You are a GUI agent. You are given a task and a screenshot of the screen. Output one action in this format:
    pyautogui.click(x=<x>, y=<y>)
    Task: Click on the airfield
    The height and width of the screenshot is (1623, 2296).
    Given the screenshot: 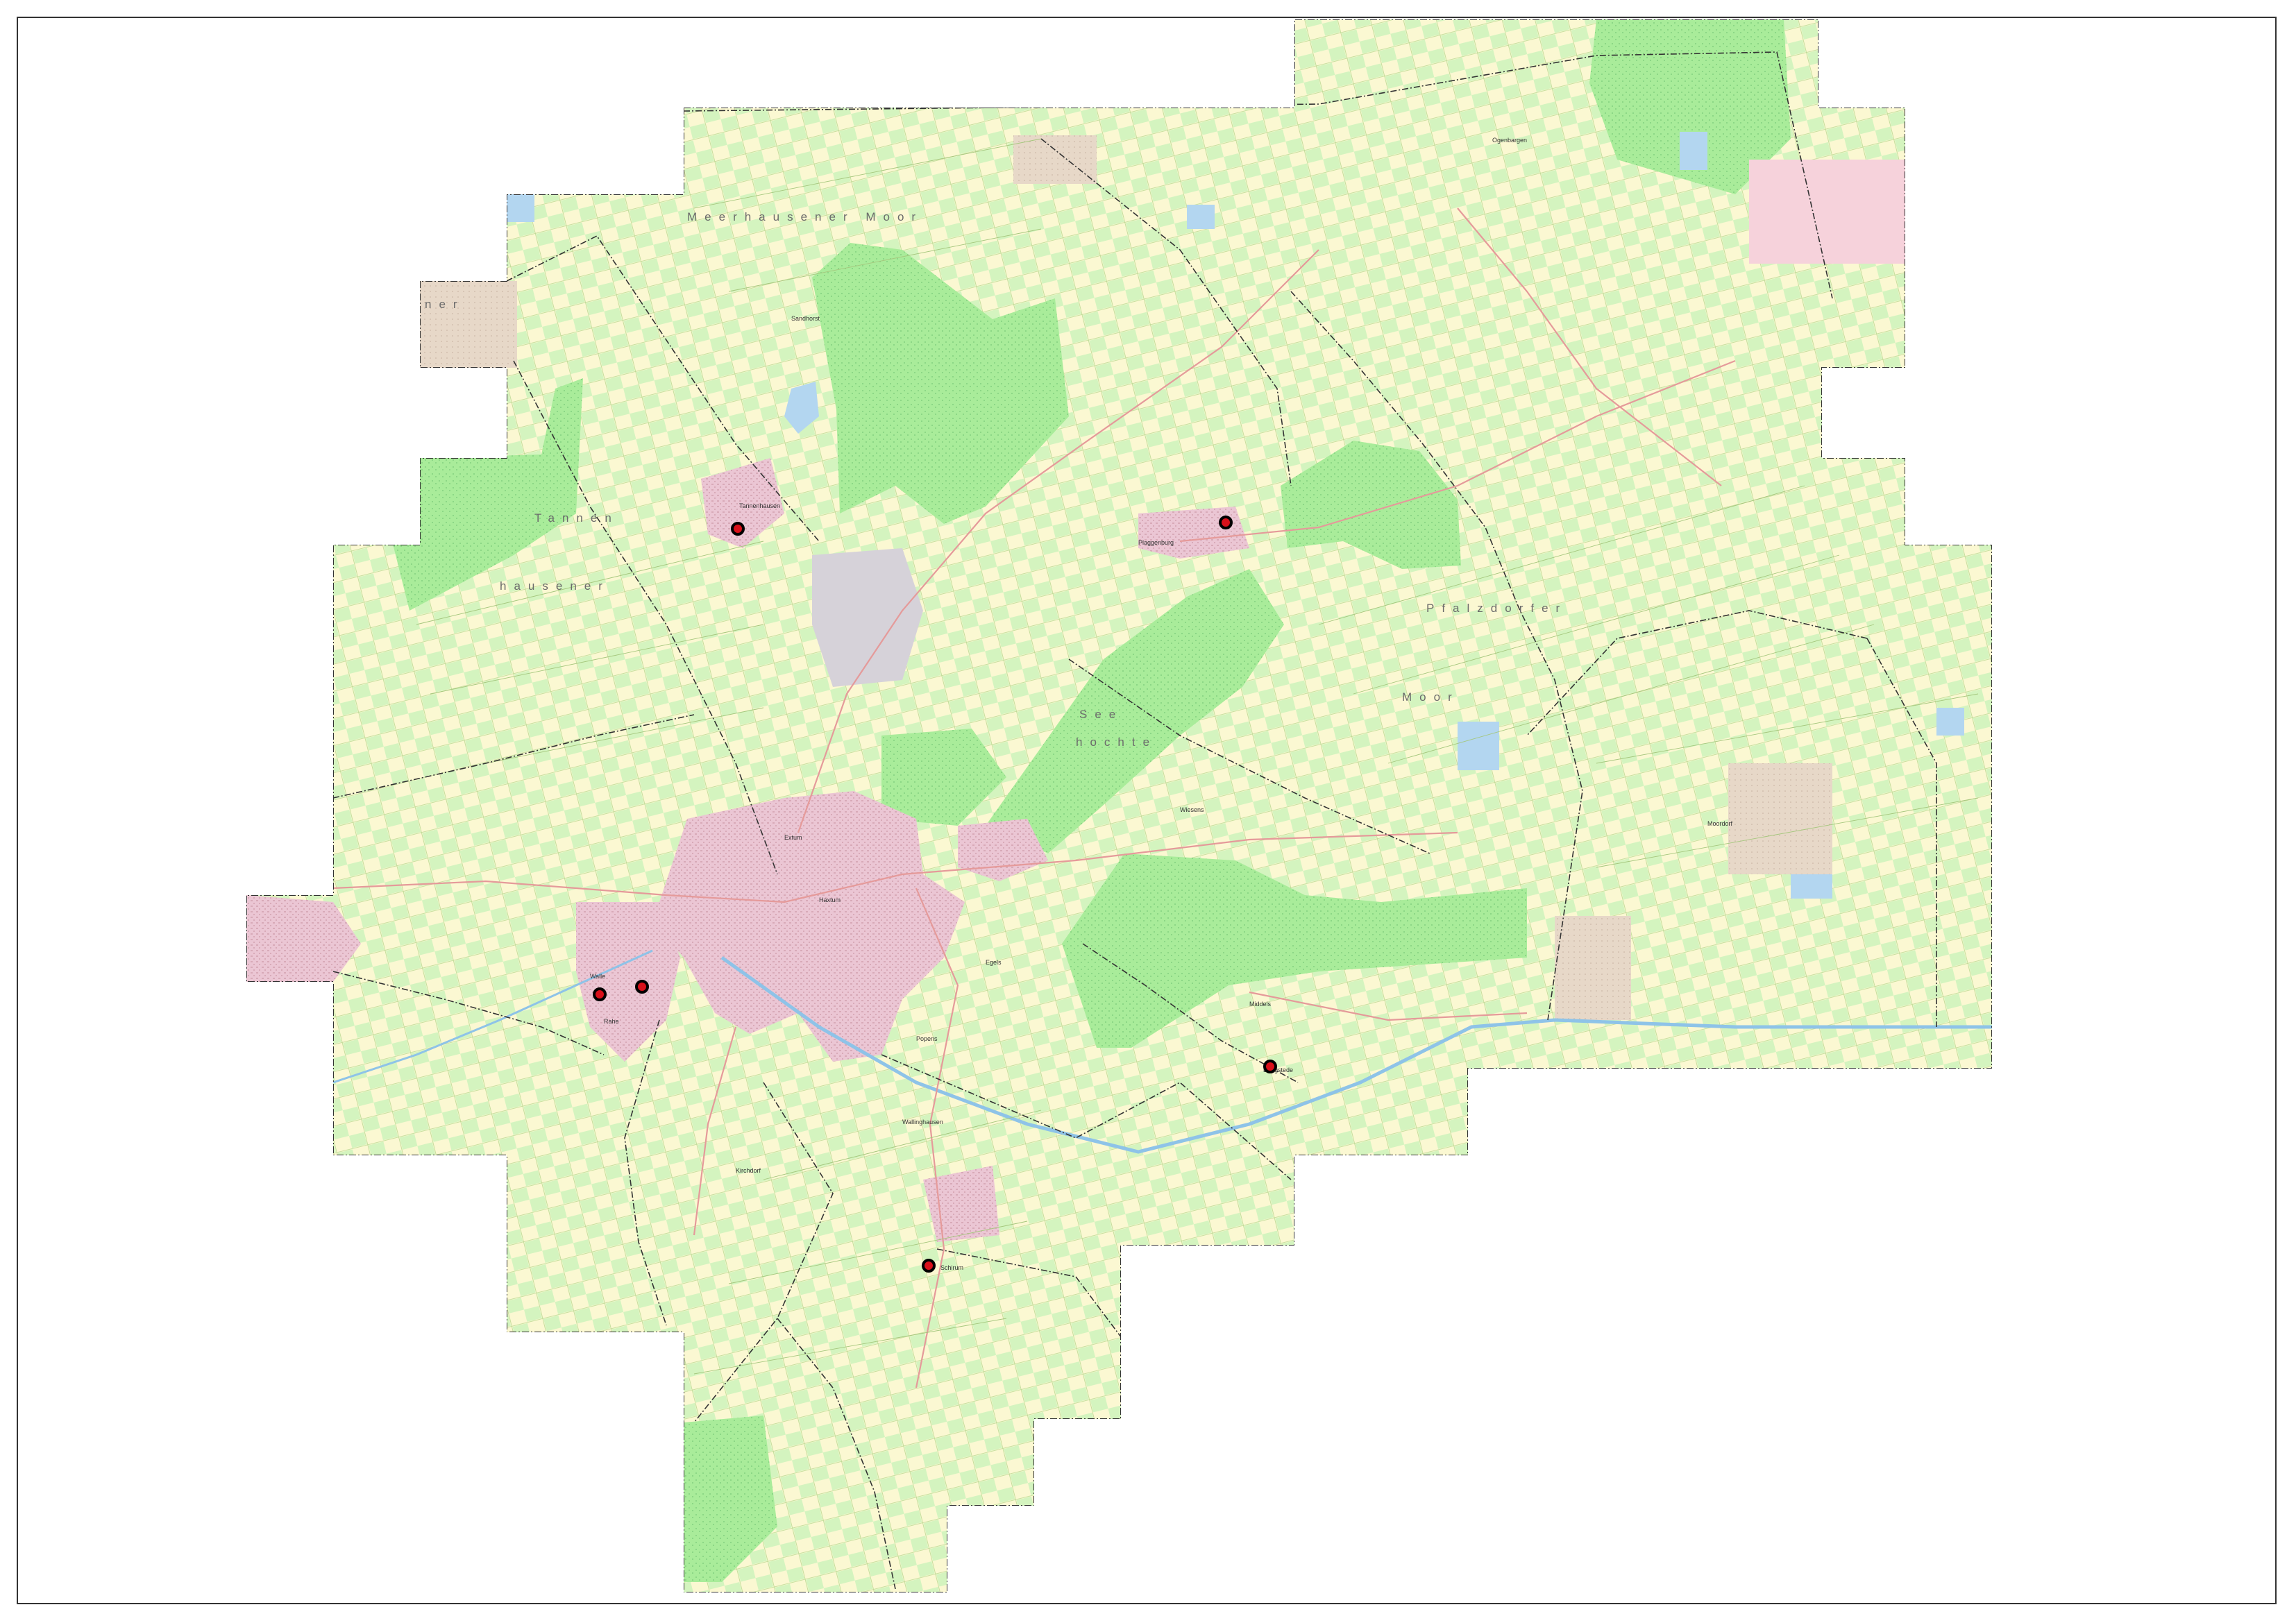 What is the action you would take?
    pyautogui.click(x=1827, y=212)
    